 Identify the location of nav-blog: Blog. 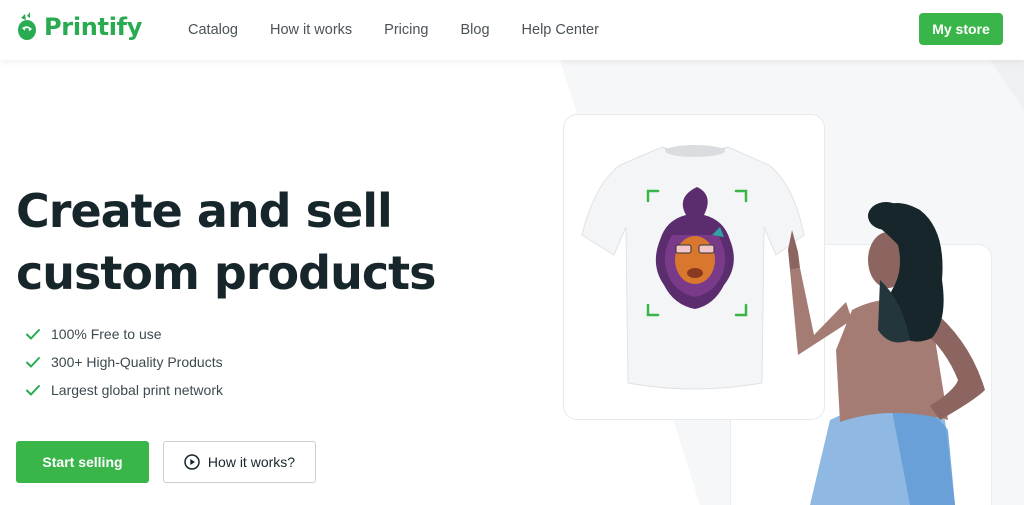
(475, 30).